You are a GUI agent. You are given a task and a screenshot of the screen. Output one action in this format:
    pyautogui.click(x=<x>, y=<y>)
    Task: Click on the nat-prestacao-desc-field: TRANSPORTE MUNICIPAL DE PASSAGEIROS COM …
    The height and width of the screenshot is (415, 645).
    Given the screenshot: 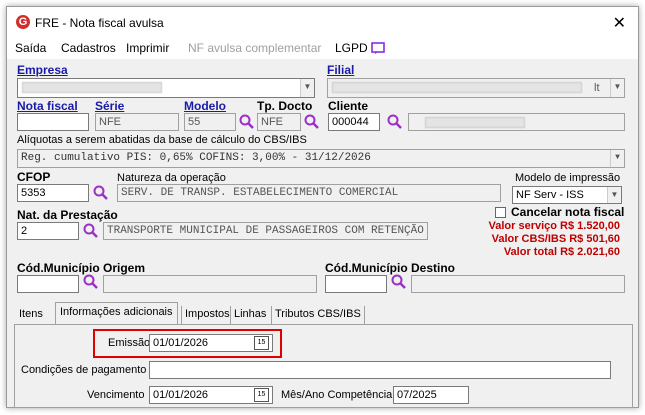 What is the action you would take?
    pyautogui.click(x=265, y=231)
    